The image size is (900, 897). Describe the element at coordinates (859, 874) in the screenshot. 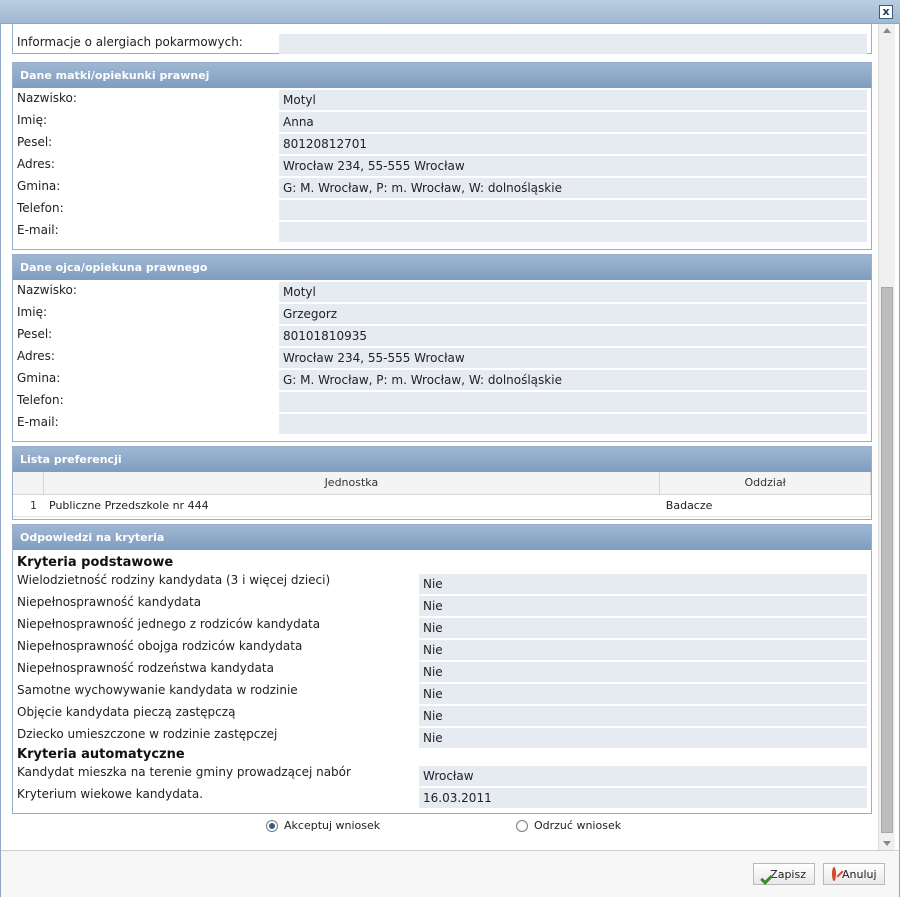

I see `cancel-label: Anuluj` at that location.